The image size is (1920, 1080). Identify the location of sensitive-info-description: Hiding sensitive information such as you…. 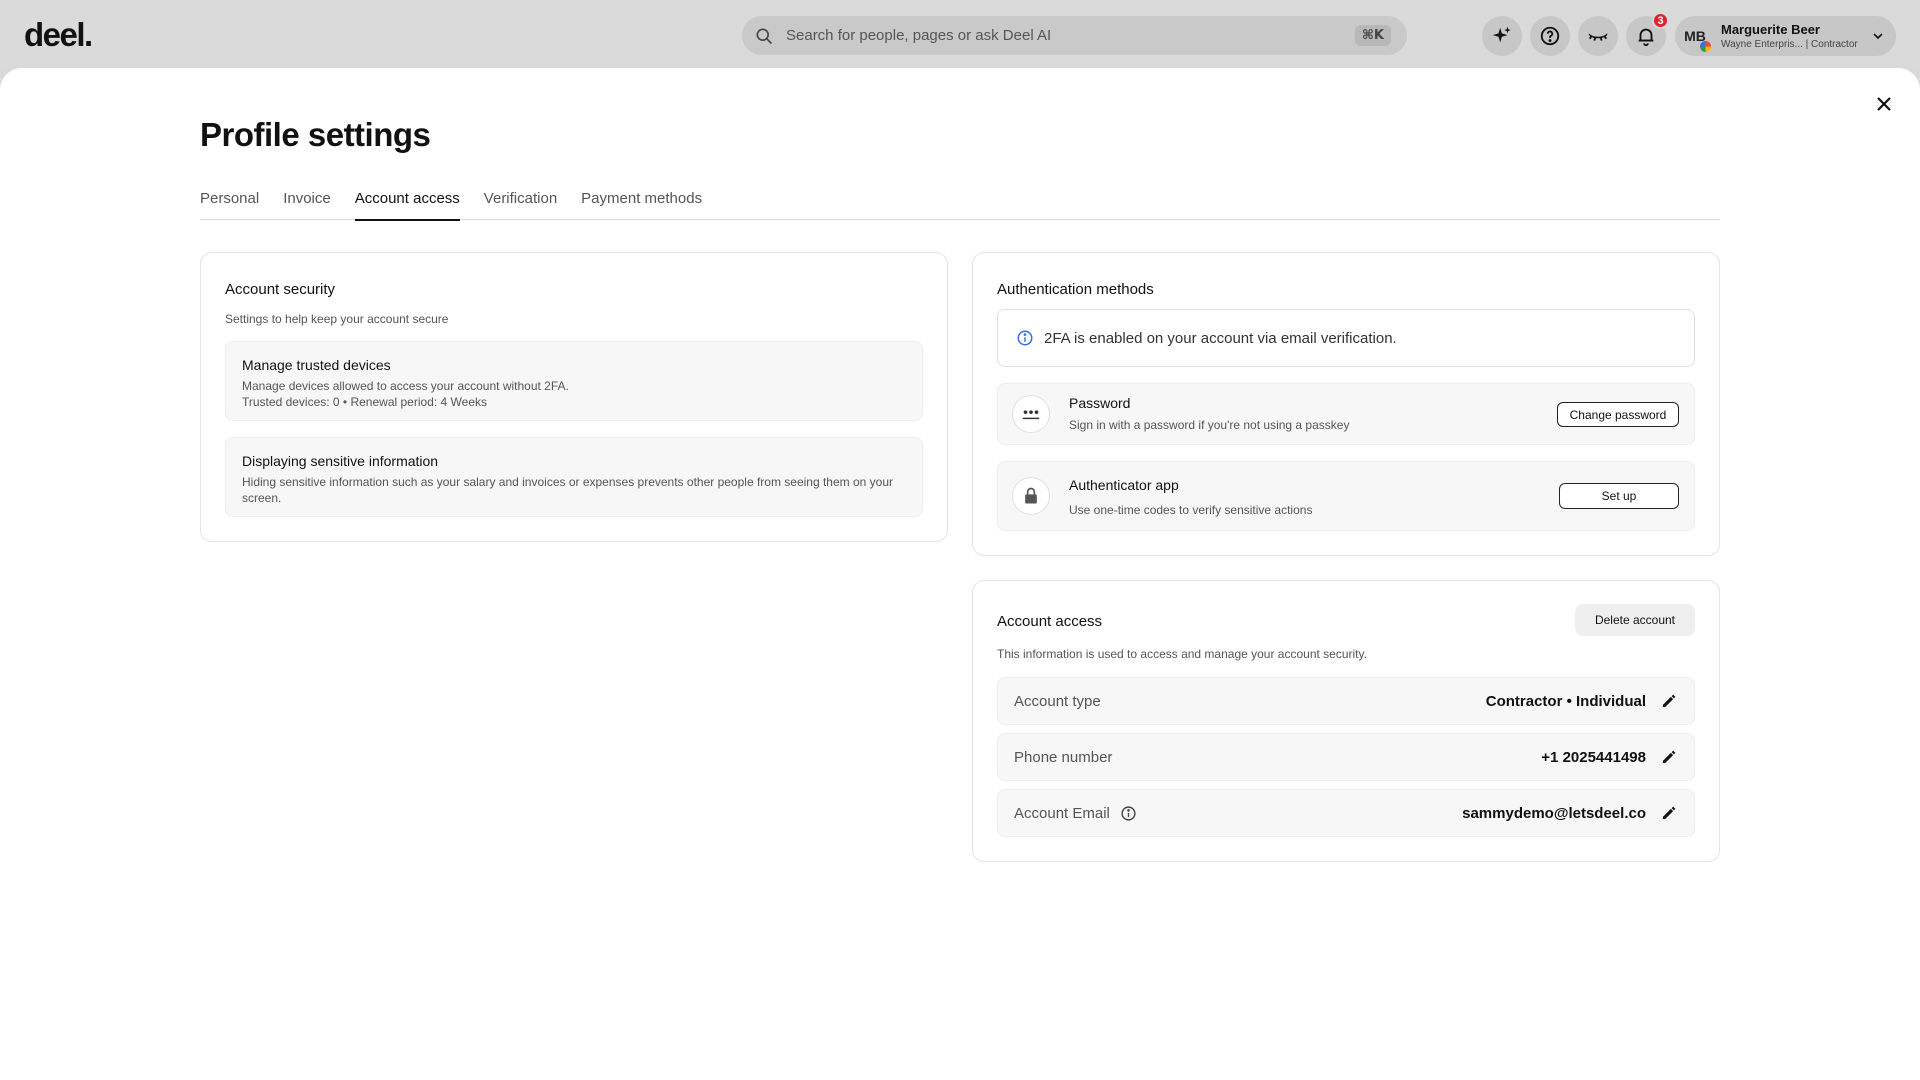
(568, 490).